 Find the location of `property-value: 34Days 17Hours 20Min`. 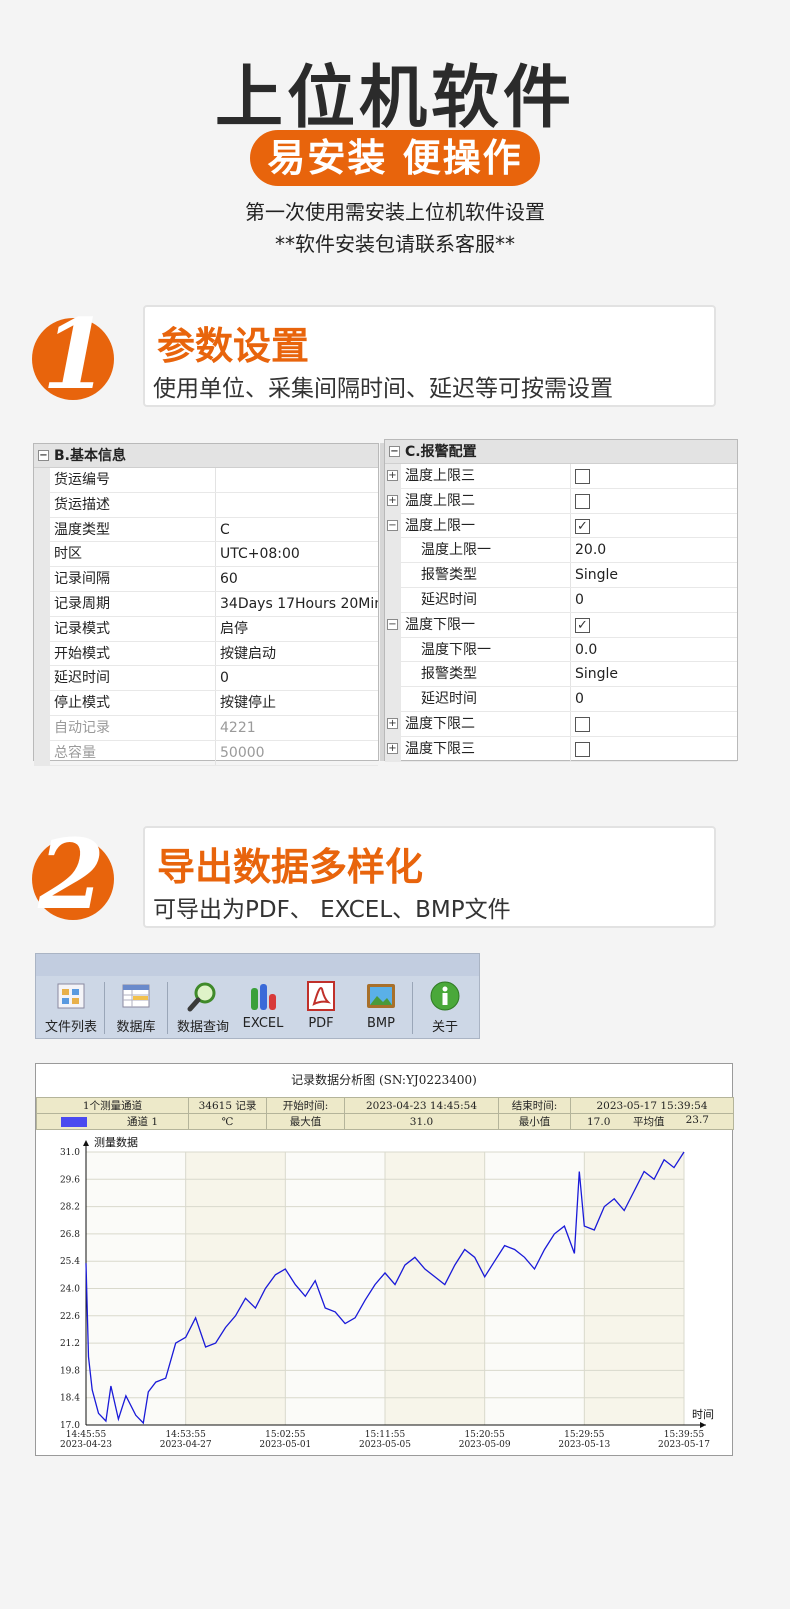

property-value: 34Days 17Hours 20Min is located at coordinates (297, 604).